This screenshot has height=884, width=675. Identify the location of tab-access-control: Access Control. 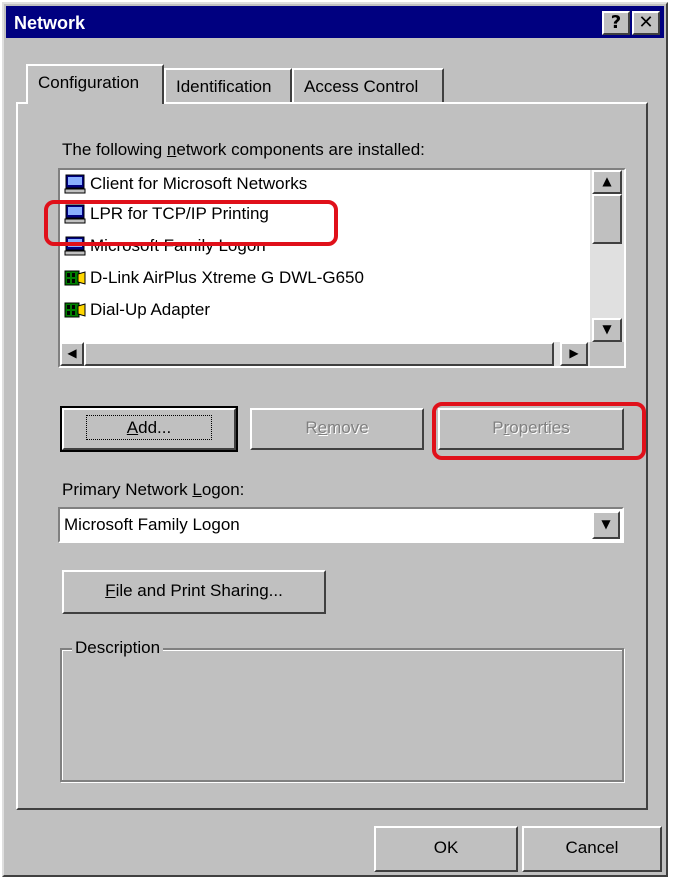
(368, 86).